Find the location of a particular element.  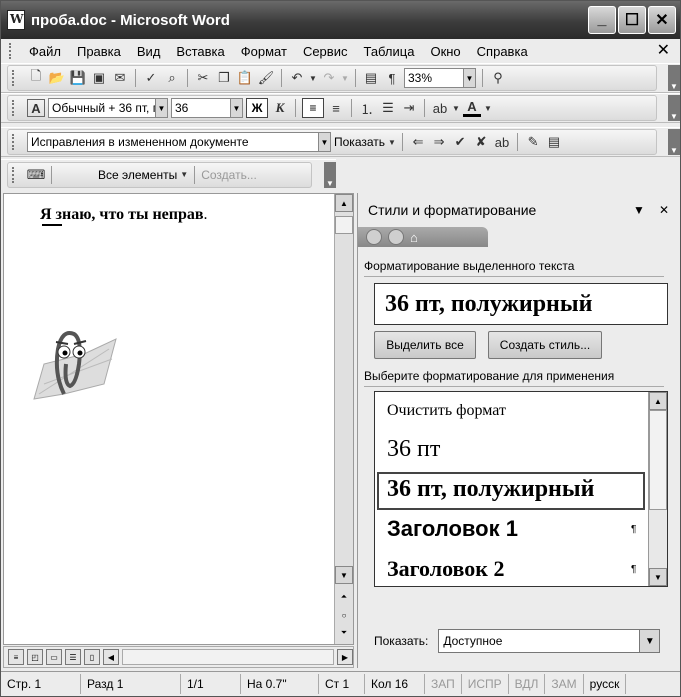

research-icon: ⌕ is located at coordinates (172, 78).